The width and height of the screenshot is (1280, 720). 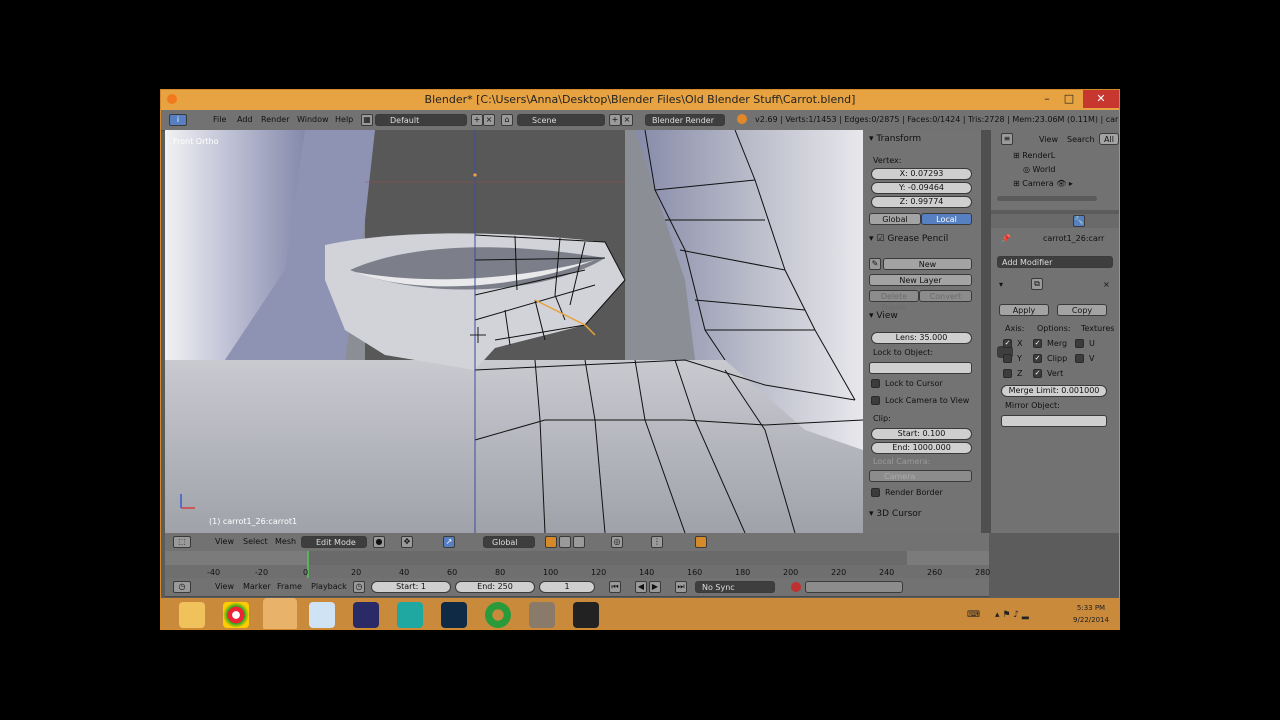 I want to click on vertex-select-icon, so click(x=565, y=542).